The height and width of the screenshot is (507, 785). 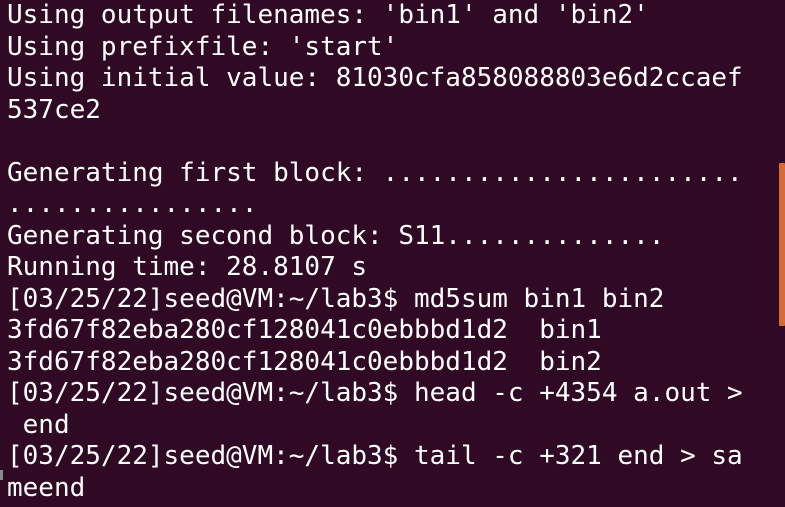 I want to click on scrollbar-thumb, so click(x=782, y=244).